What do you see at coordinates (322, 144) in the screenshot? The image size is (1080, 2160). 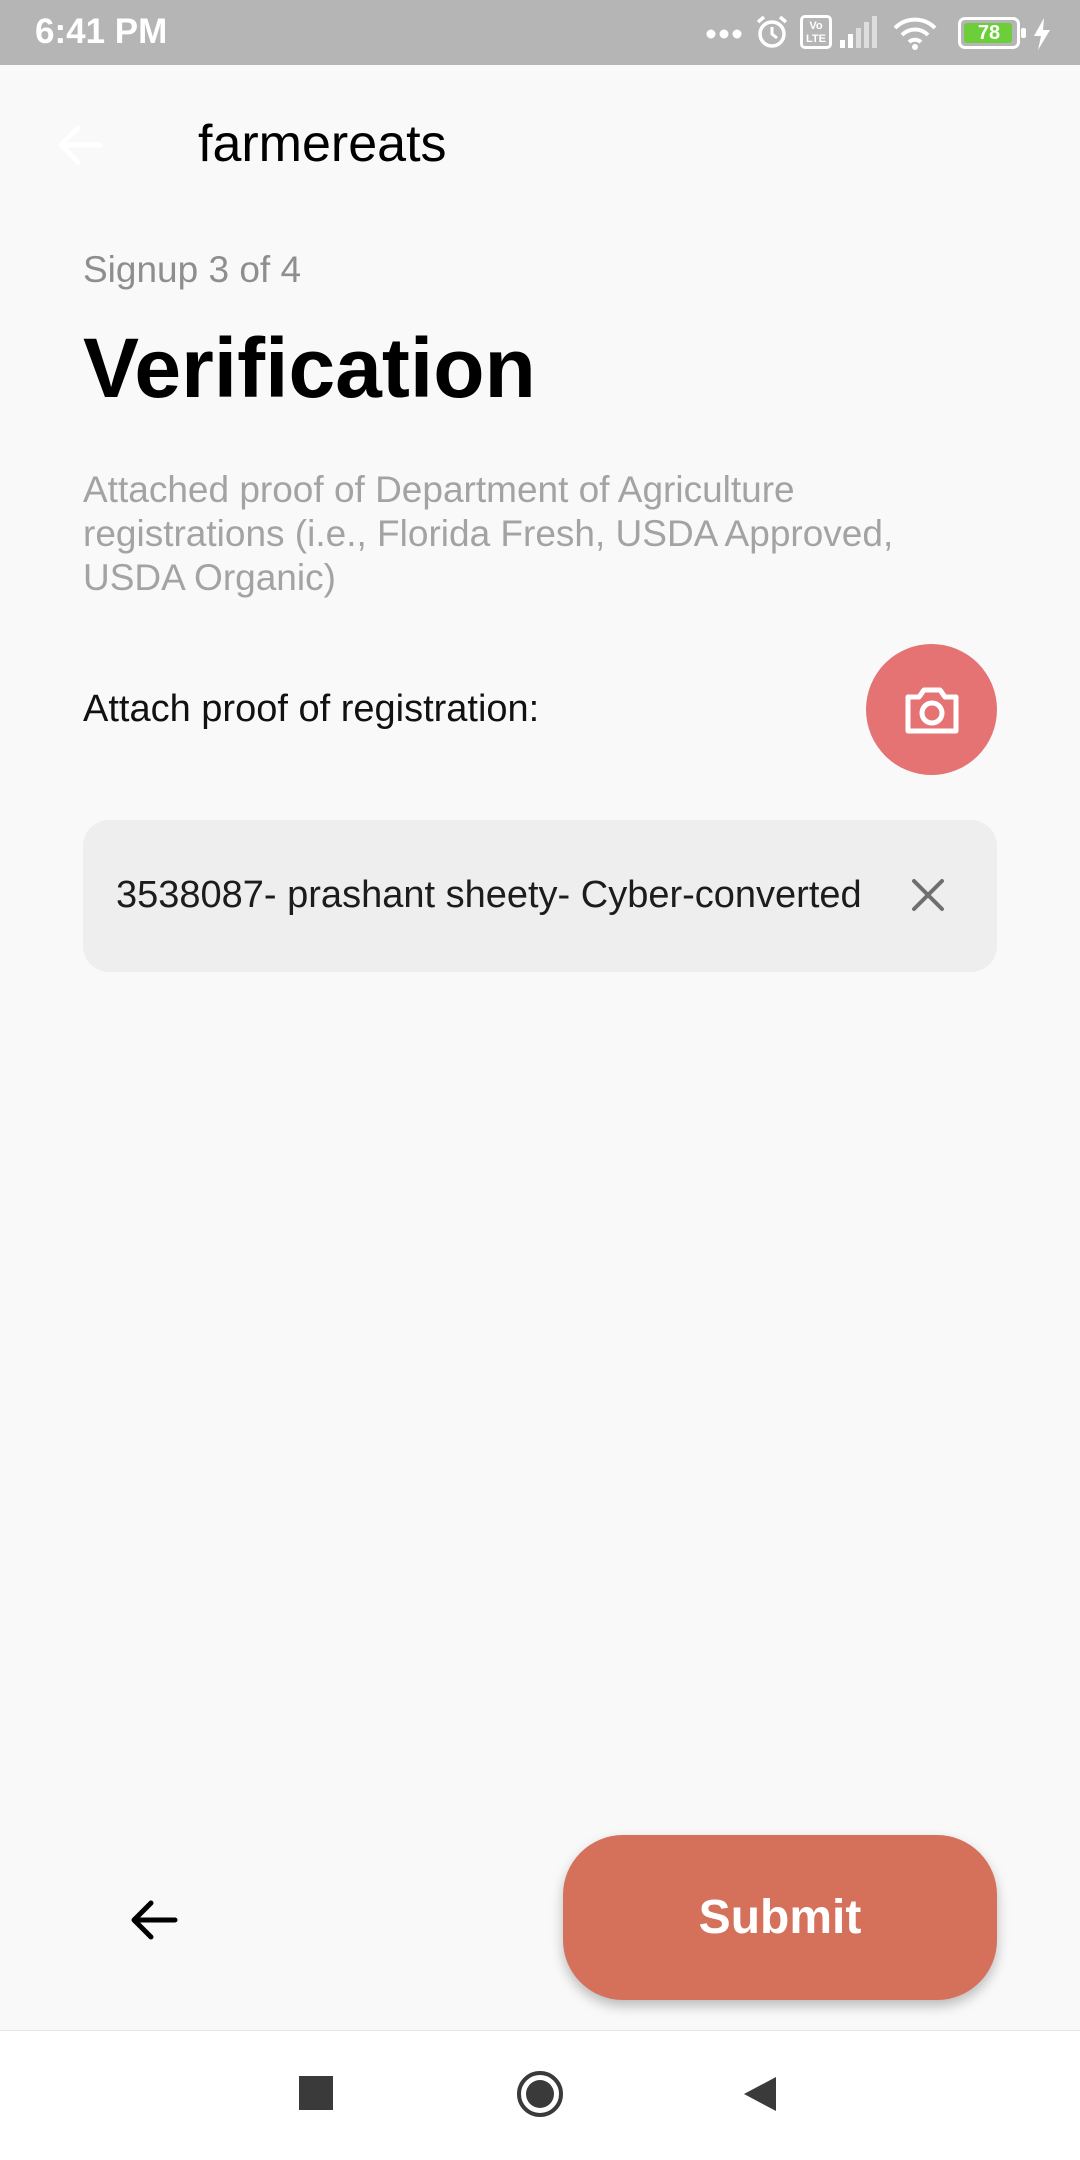 I see `app-title: farmereats` at bounding box center [322, 144].